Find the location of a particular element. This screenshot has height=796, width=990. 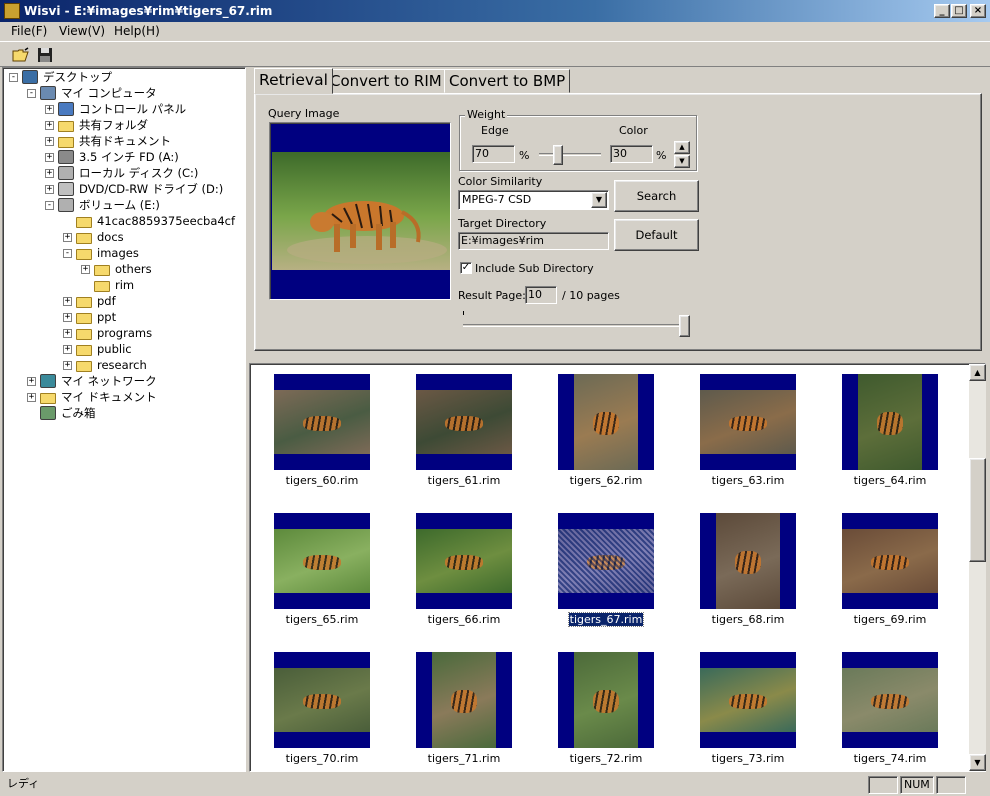

weight-slider-thumb is located at coordinates (558, 155).